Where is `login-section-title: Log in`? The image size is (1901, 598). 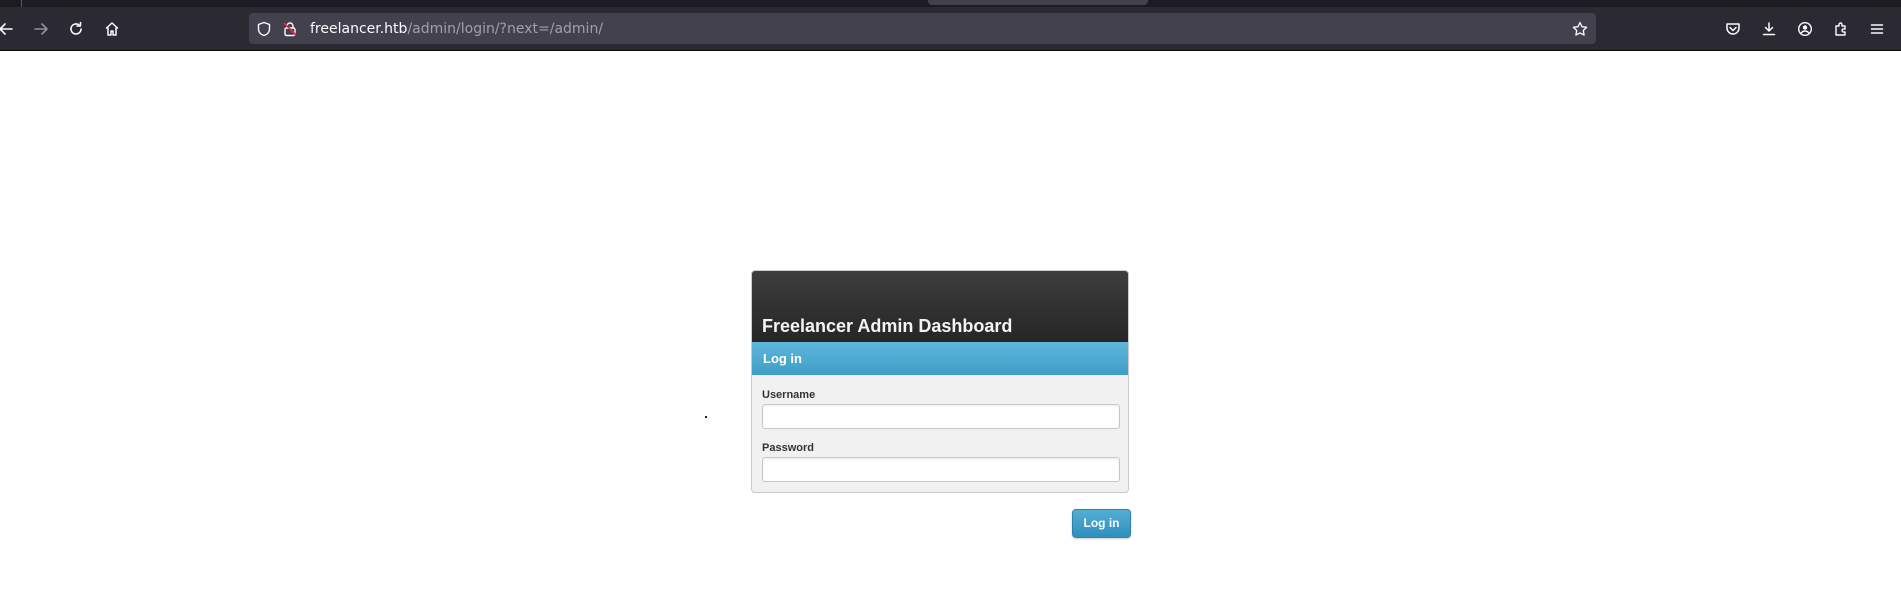 login-section-title: Log in is located at coordinates (782, 358).